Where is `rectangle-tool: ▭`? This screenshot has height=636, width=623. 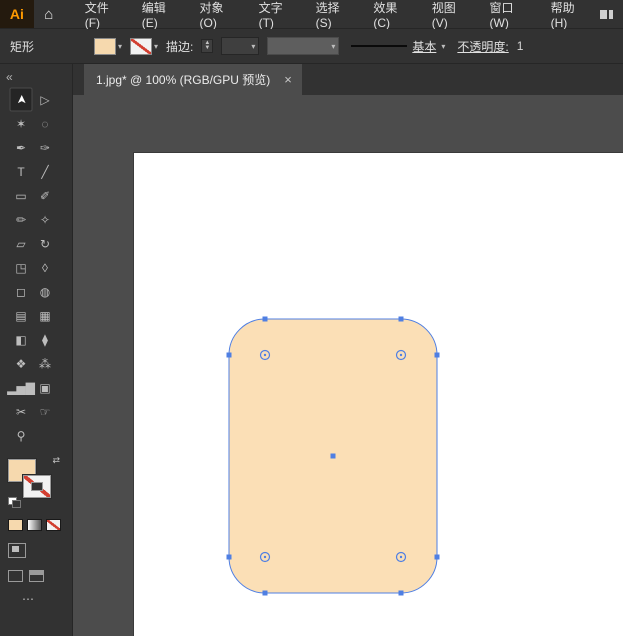
rectangle-tool: ▭ is located at coordinates (21, 195).